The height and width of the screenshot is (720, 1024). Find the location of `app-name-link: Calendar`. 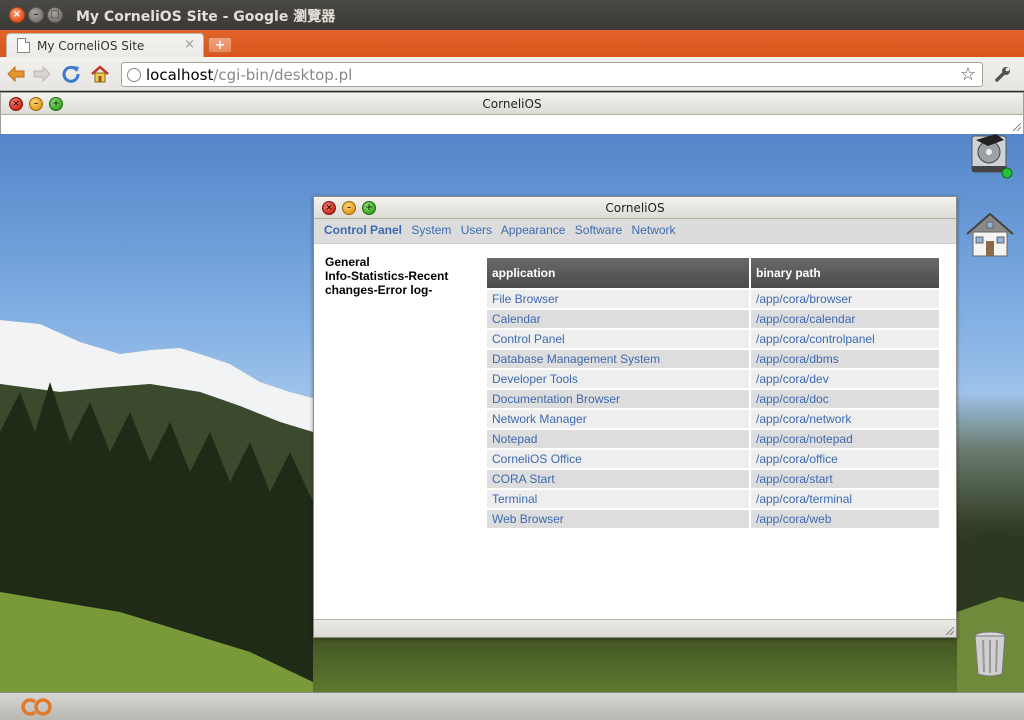

app-name-link: Calendar is located at coordinates (618, 319).